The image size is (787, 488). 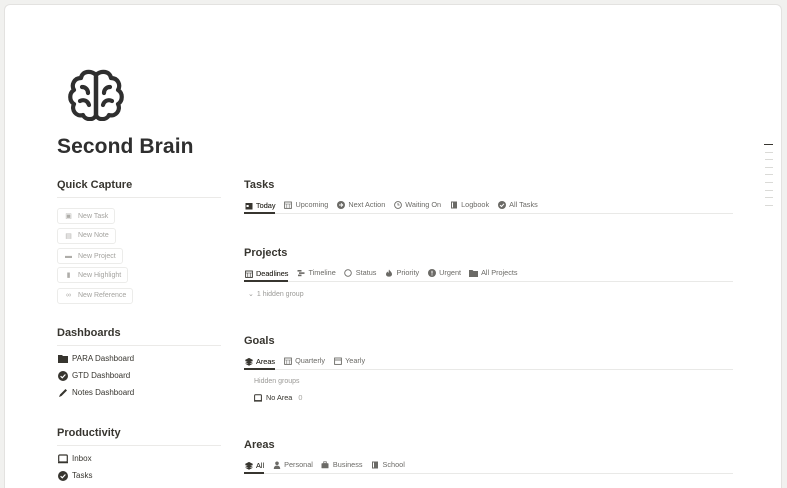 I want to click on new-reference-button: ∞ New Reference, so click(x=95, y=295).